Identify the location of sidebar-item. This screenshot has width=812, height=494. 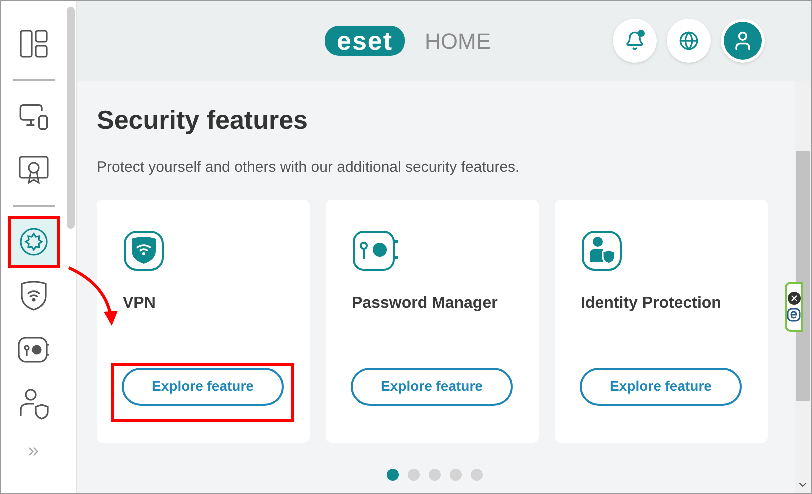
(33, 242).